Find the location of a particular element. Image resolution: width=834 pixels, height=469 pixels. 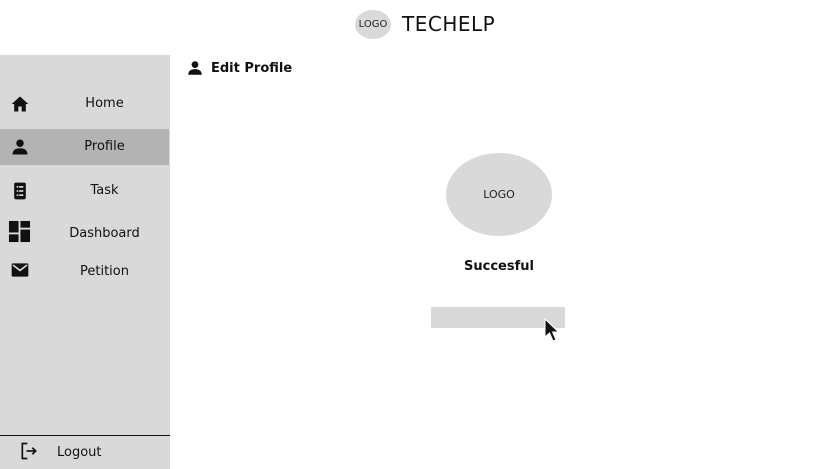

sidebar-item-label: Profile is located at coordinates (104, 146).